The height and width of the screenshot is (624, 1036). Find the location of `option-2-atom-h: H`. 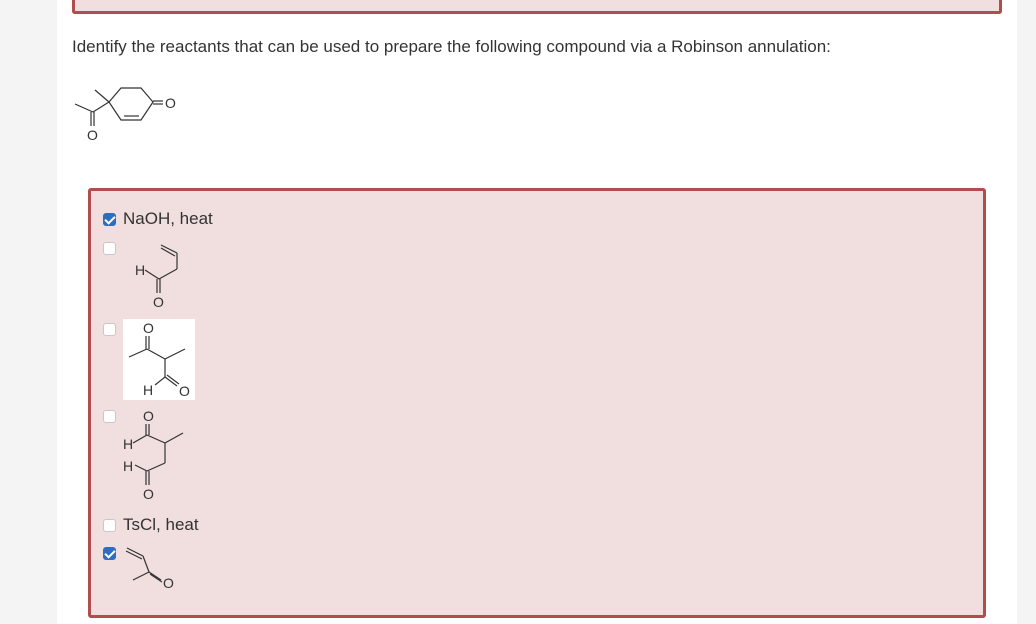

option-2-atom-h: H is located at coordinates (140, 270).